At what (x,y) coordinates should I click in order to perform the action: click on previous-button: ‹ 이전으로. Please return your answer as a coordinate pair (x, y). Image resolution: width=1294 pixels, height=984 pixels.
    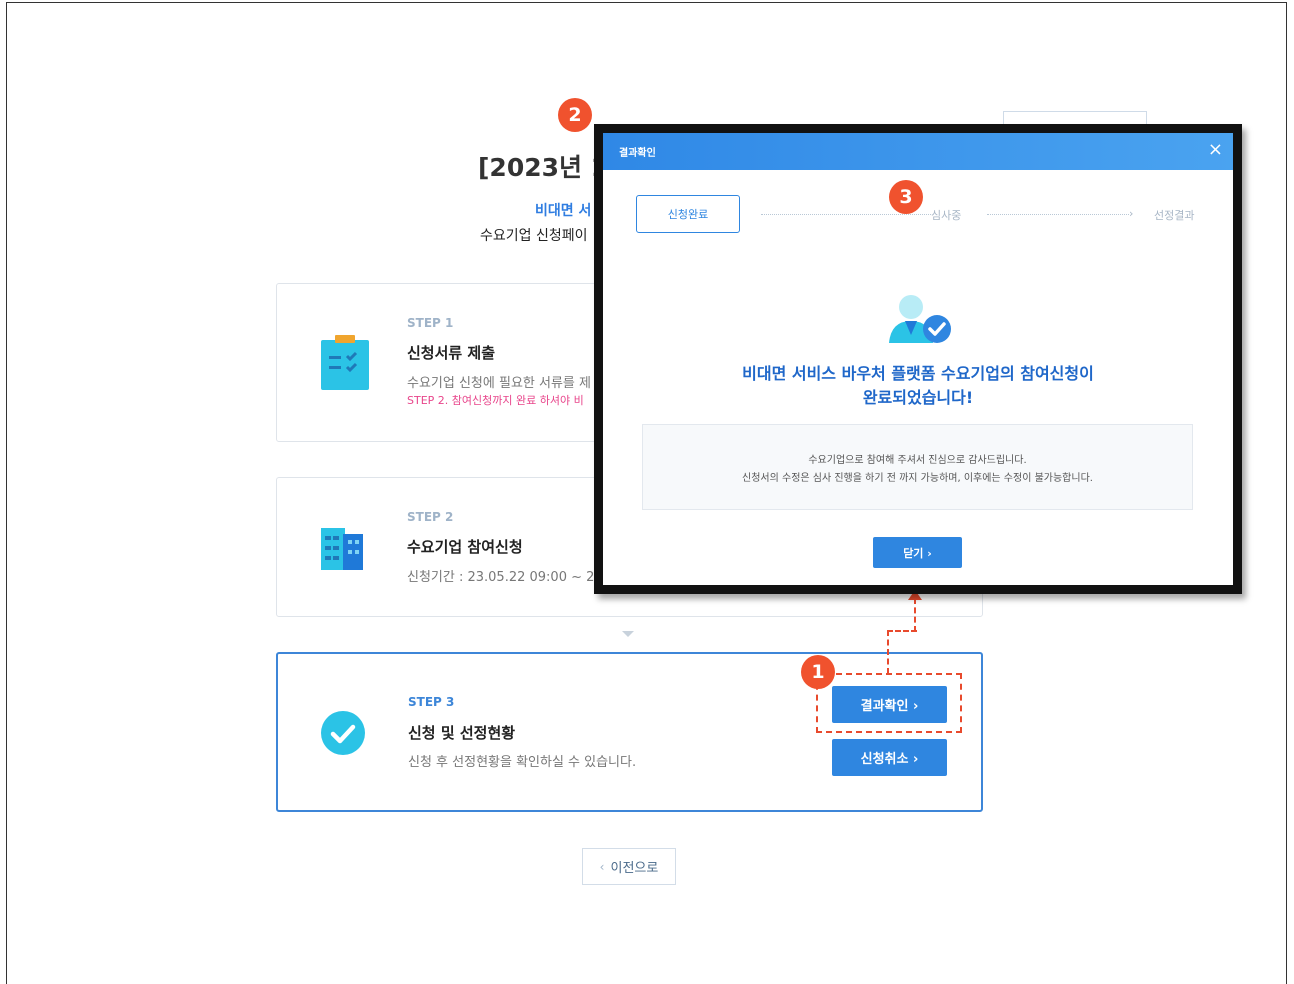
    Looking at the image, I should click on (629, 866).